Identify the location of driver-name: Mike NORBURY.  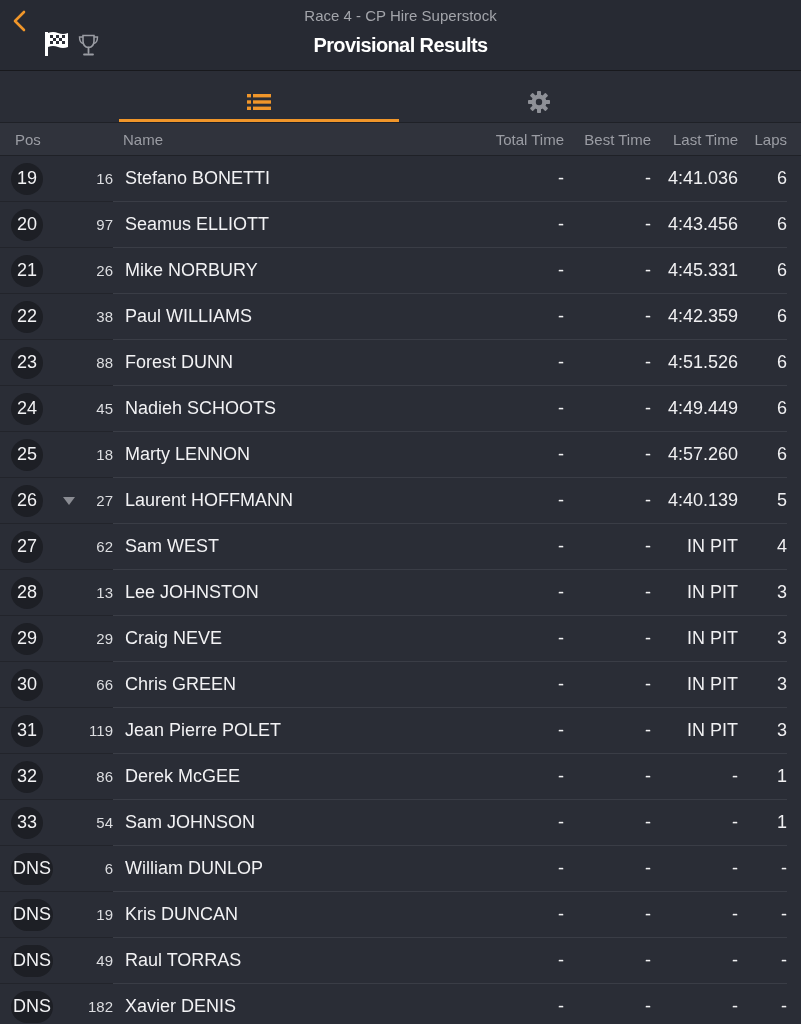
(191, 270).